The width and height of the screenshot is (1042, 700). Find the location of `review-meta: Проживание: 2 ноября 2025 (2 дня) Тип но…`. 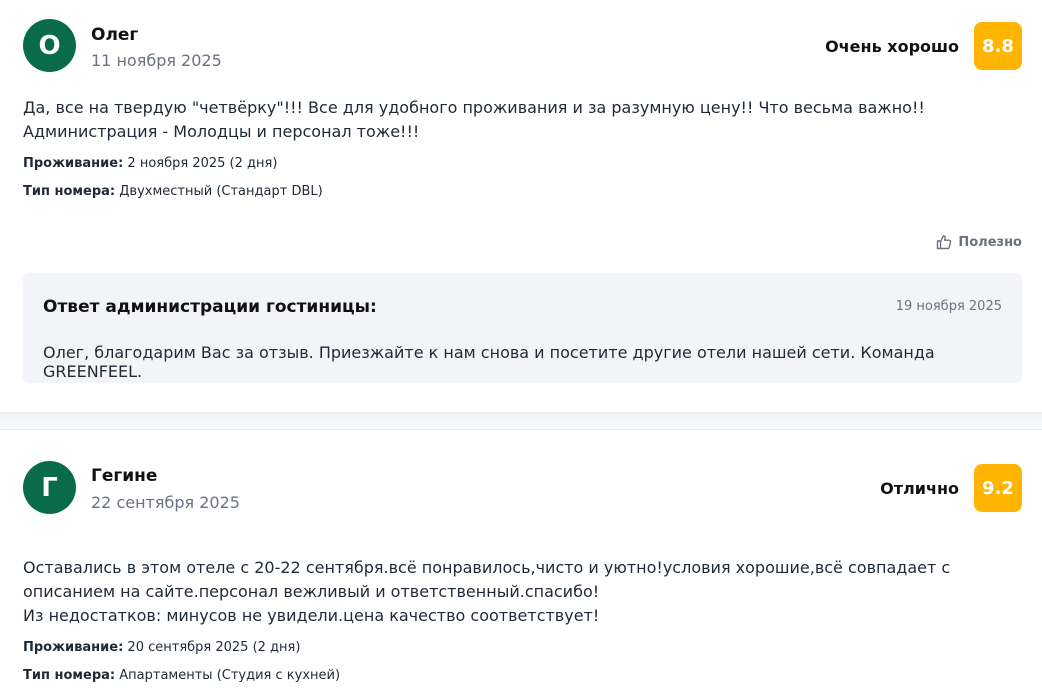

review-meta: Проживание: 2 ноября 2025 (2 дня) Тип но… is located at coordinates (522, 178).